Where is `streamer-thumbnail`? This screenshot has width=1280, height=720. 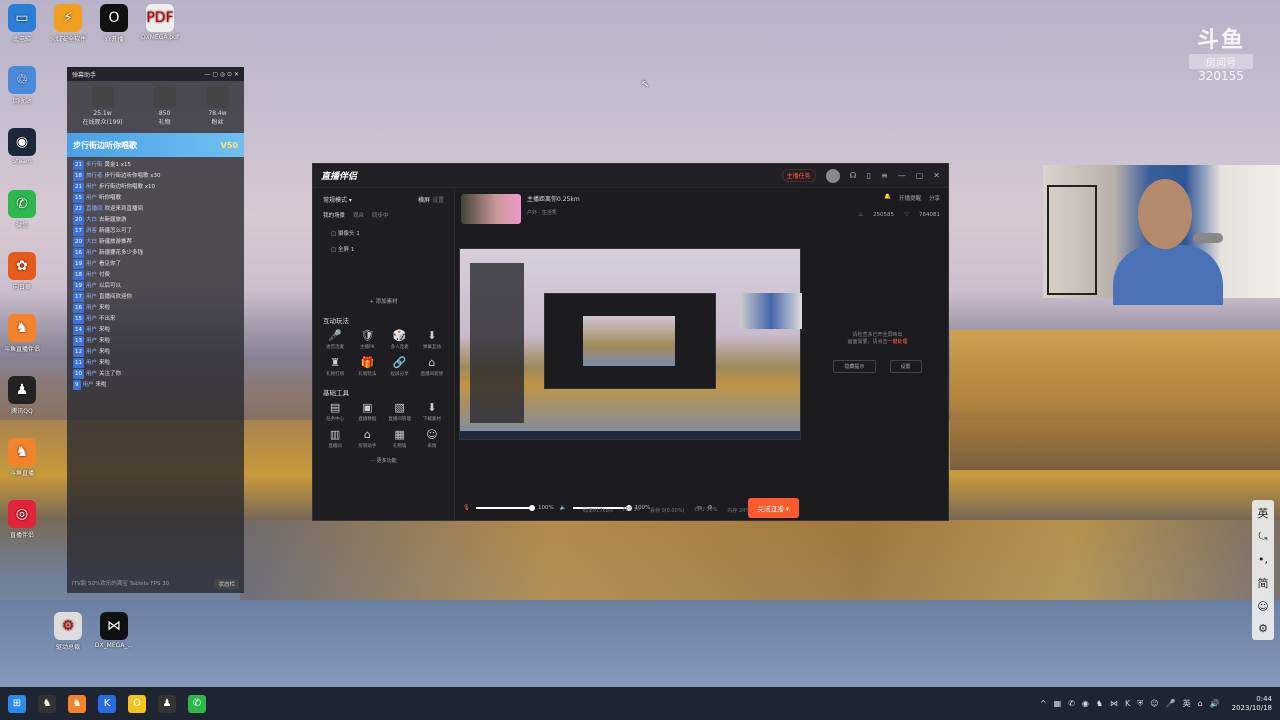
streamer-thumbnail is located at coordinates (491, 209).